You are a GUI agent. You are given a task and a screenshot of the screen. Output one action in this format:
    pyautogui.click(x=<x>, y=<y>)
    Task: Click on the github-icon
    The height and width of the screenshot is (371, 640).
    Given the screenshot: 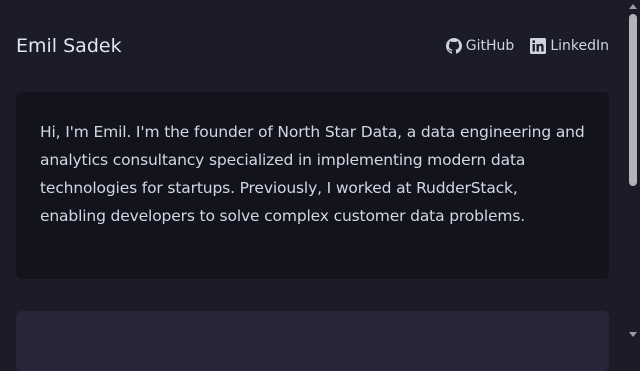 What is the action you would take?
    pyautogui.click(x=453, y=46)
    